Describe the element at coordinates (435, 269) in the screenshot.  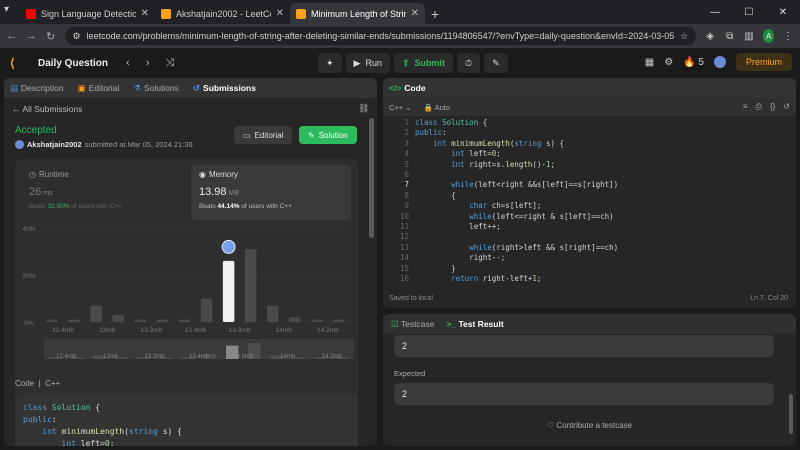
I see `code-line: }` at that location.